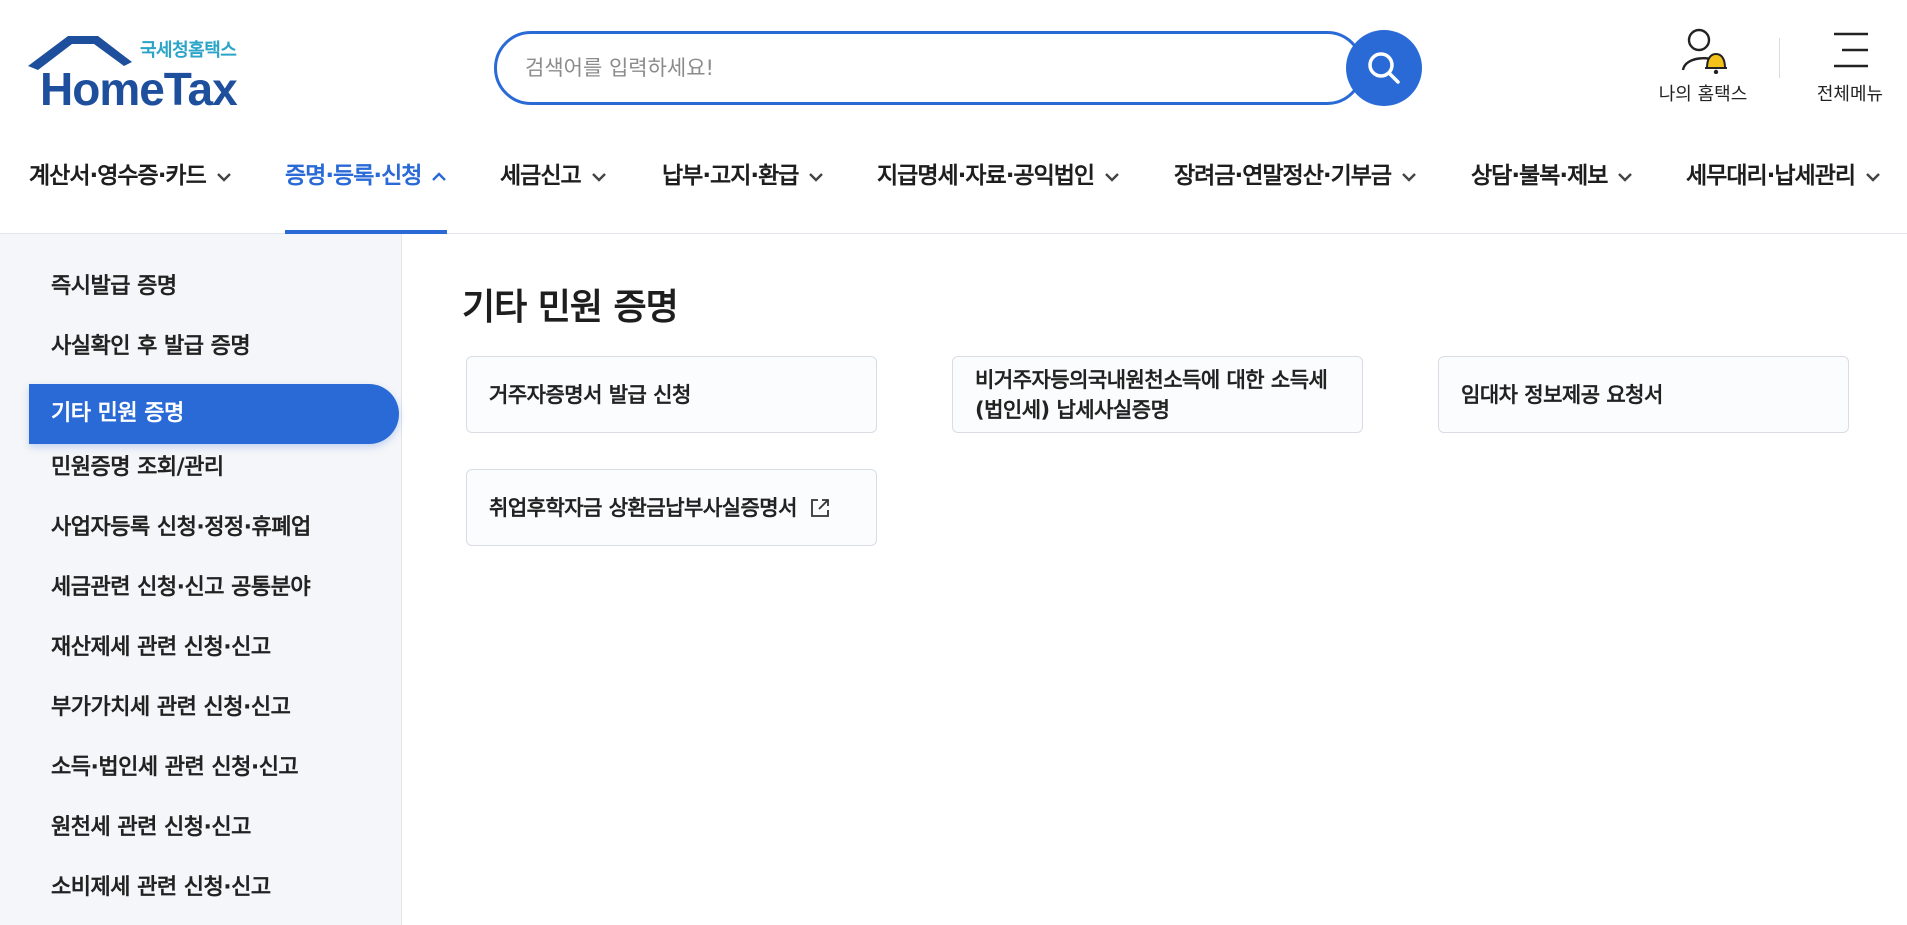  I want to click on gnb-item-label: 상담·불복·제보, so click(1539, 176).